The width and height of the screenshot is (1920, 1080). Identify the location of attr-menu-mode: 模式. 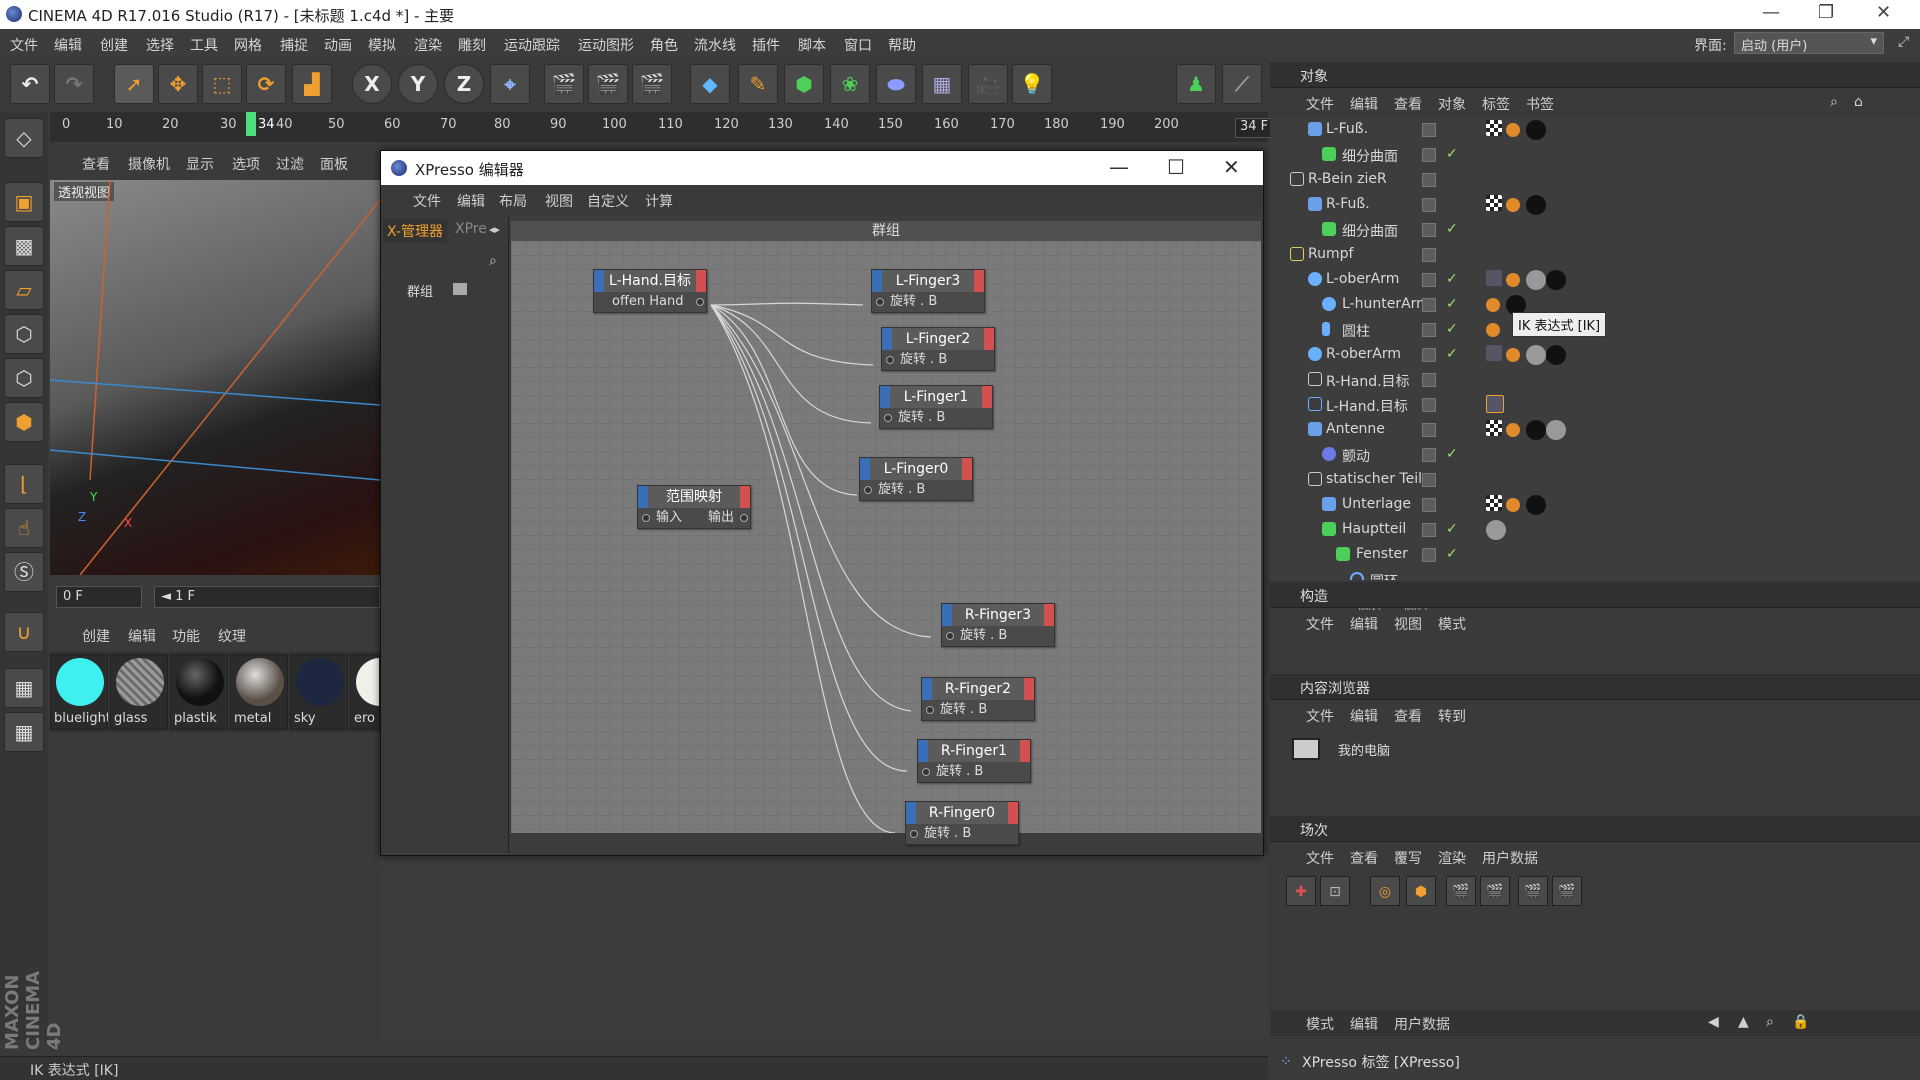
(1320, 1024).